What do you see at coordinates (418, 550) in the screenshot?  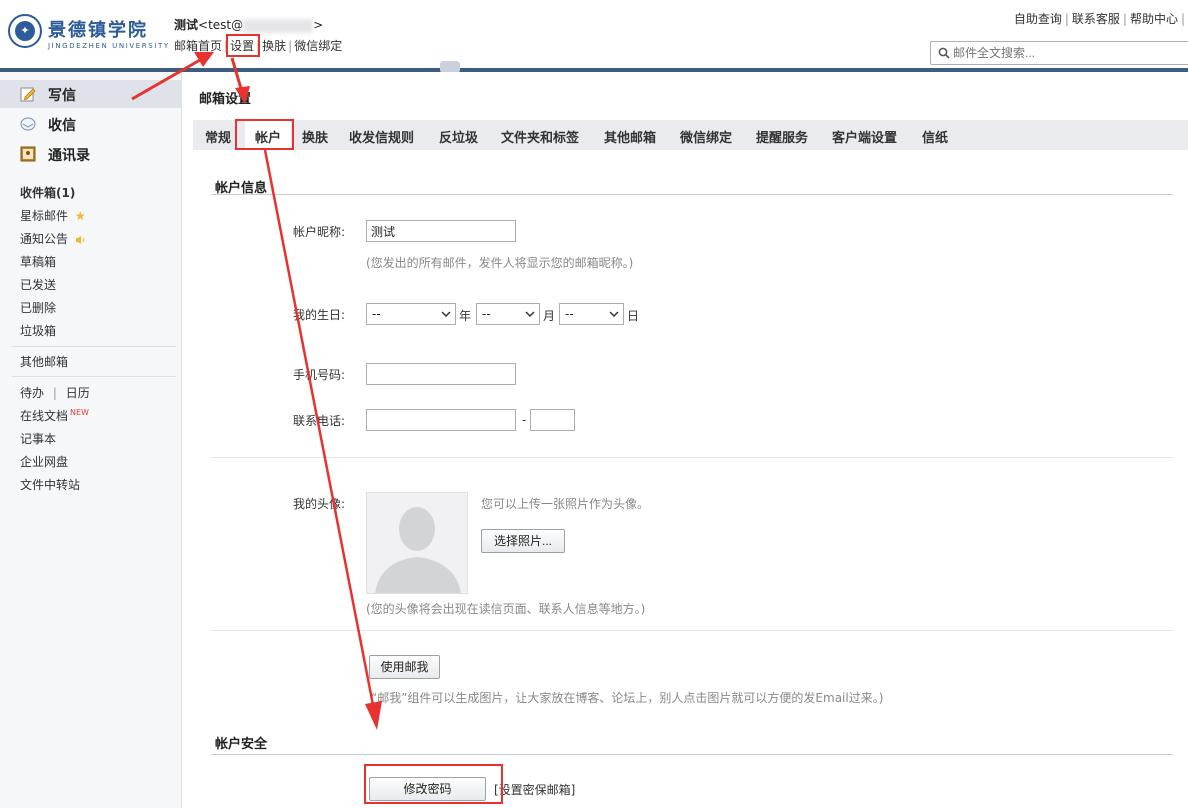 I see `default-avatar-icon` at bounding box center [418, 550].